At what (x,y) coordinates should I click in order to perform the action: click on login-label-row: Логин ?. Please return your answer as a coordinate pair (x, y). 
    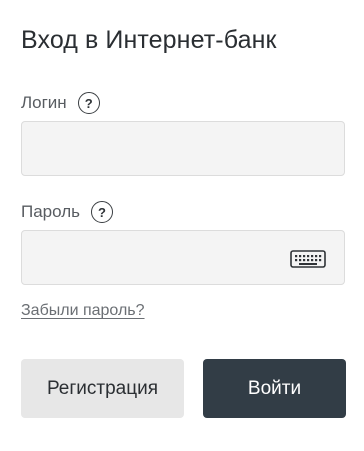
    Looking at the image, I should click on (60, 103).